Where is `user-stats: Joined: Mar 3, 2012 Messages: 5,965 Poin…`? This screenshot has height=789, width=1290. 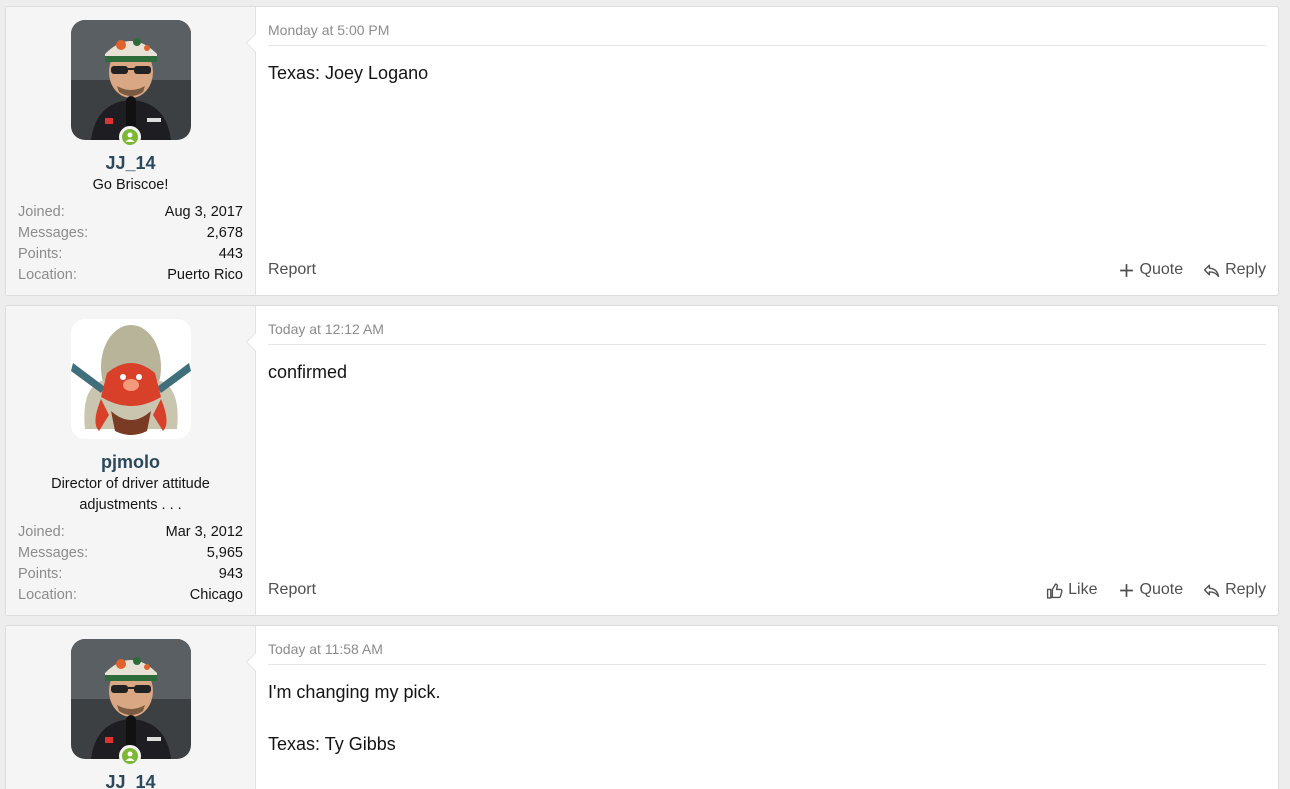
user-stats: Joined: Mar 3, 2012 Messages: 5,965 Poin… is located at coordinates (130, 564).